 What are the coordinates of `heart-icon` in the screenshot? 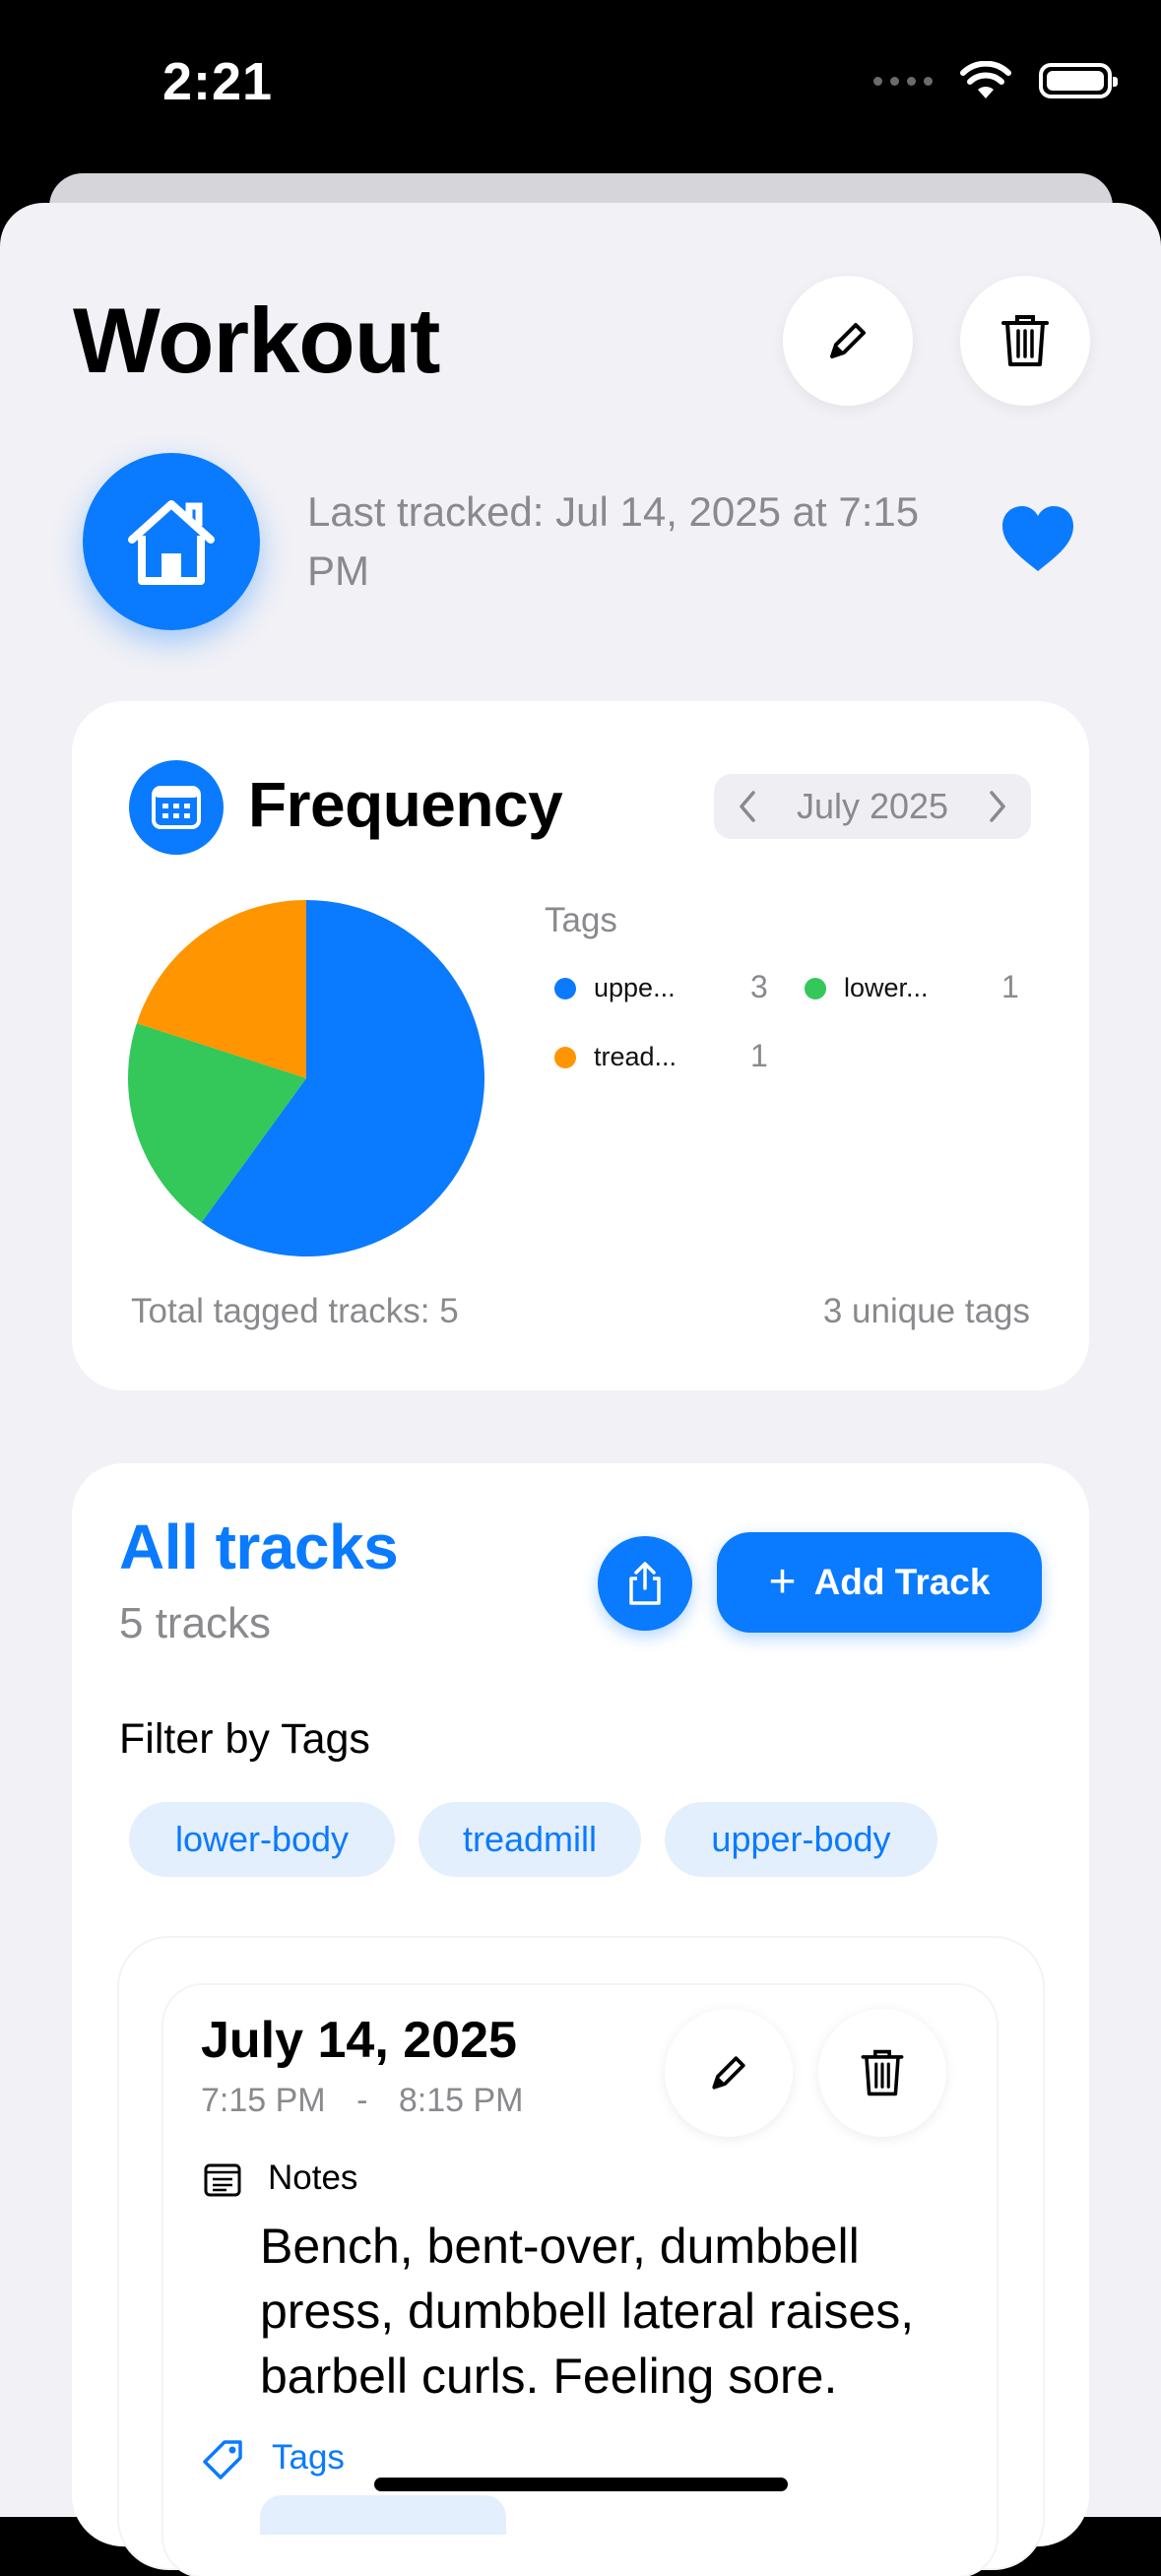 It's located at (1037, 538).